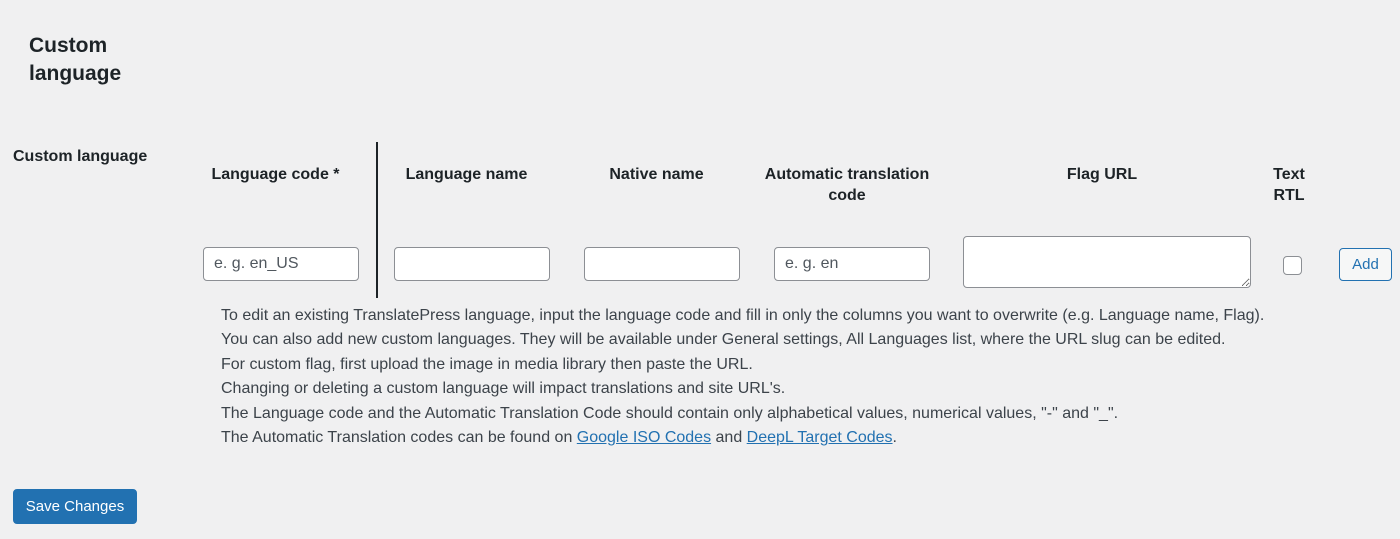  What do you see at coordinates (1289, 174) in the screenshot?
I see `column-header-text-rtl-line1: Text` at bounding box center [1289, 174].